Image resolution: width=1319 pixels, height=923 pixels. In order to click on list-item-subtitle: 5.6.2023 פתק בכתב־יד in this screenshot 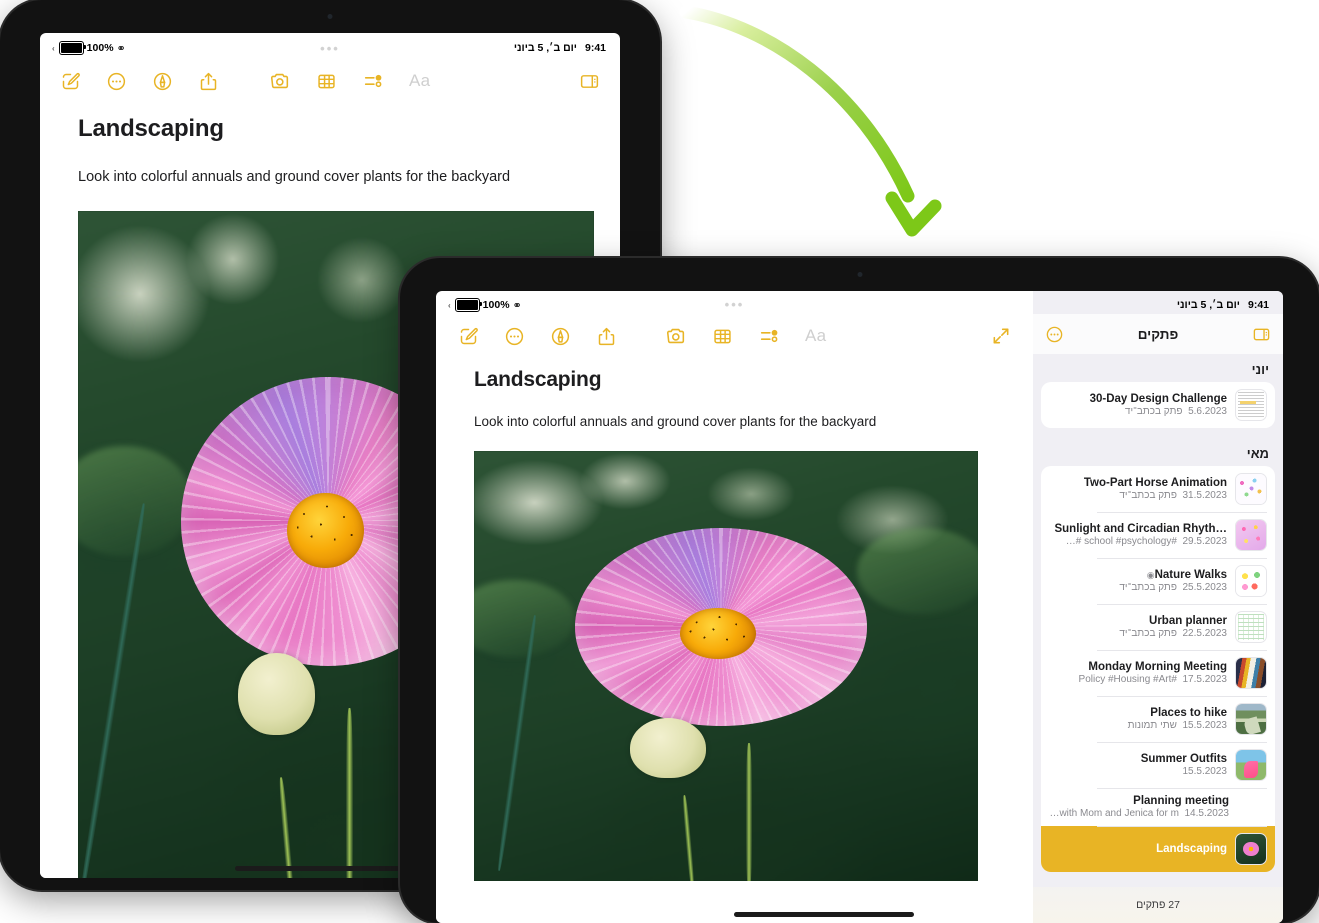, I will do `click(1138, 411)`.